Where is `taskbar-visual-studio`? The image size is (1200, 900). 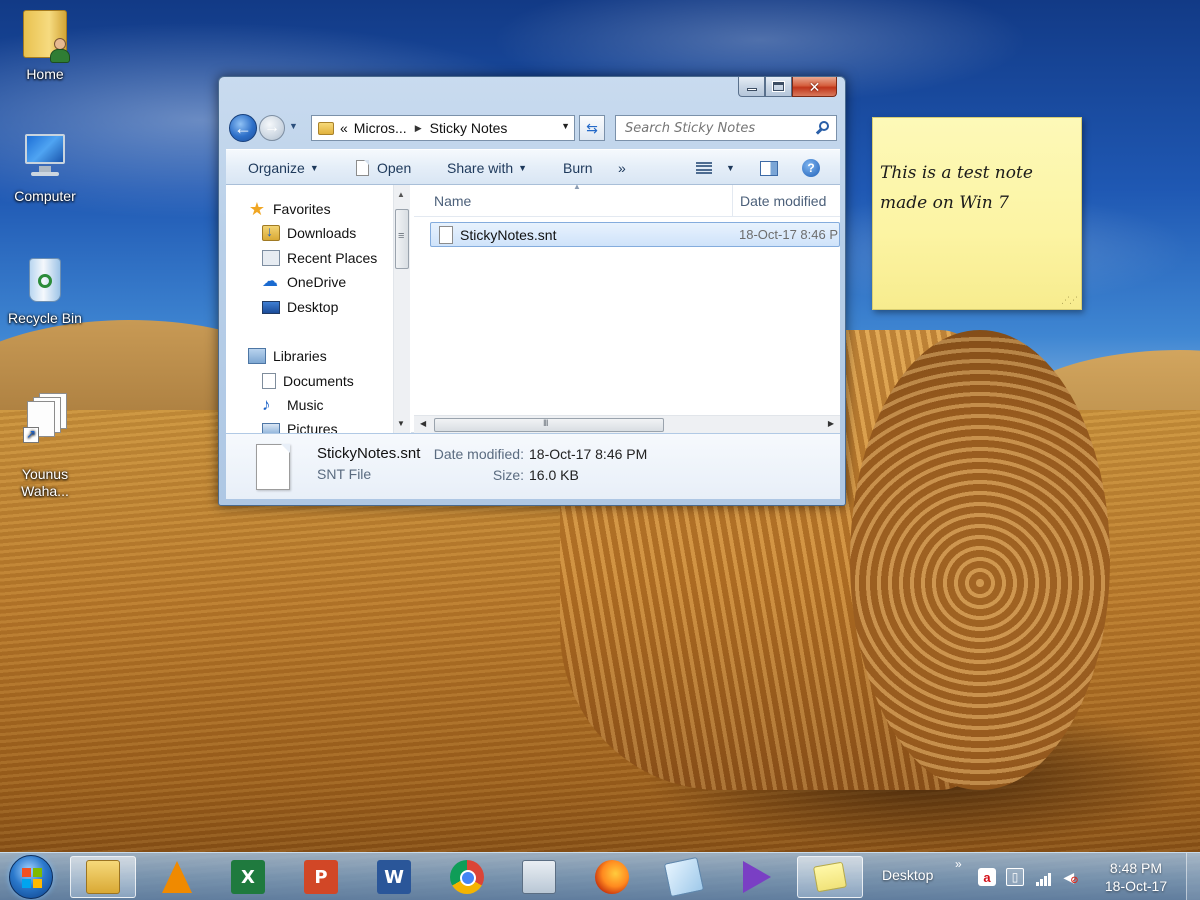 taskbar-visual-studio is located at coordinates (757, 877).